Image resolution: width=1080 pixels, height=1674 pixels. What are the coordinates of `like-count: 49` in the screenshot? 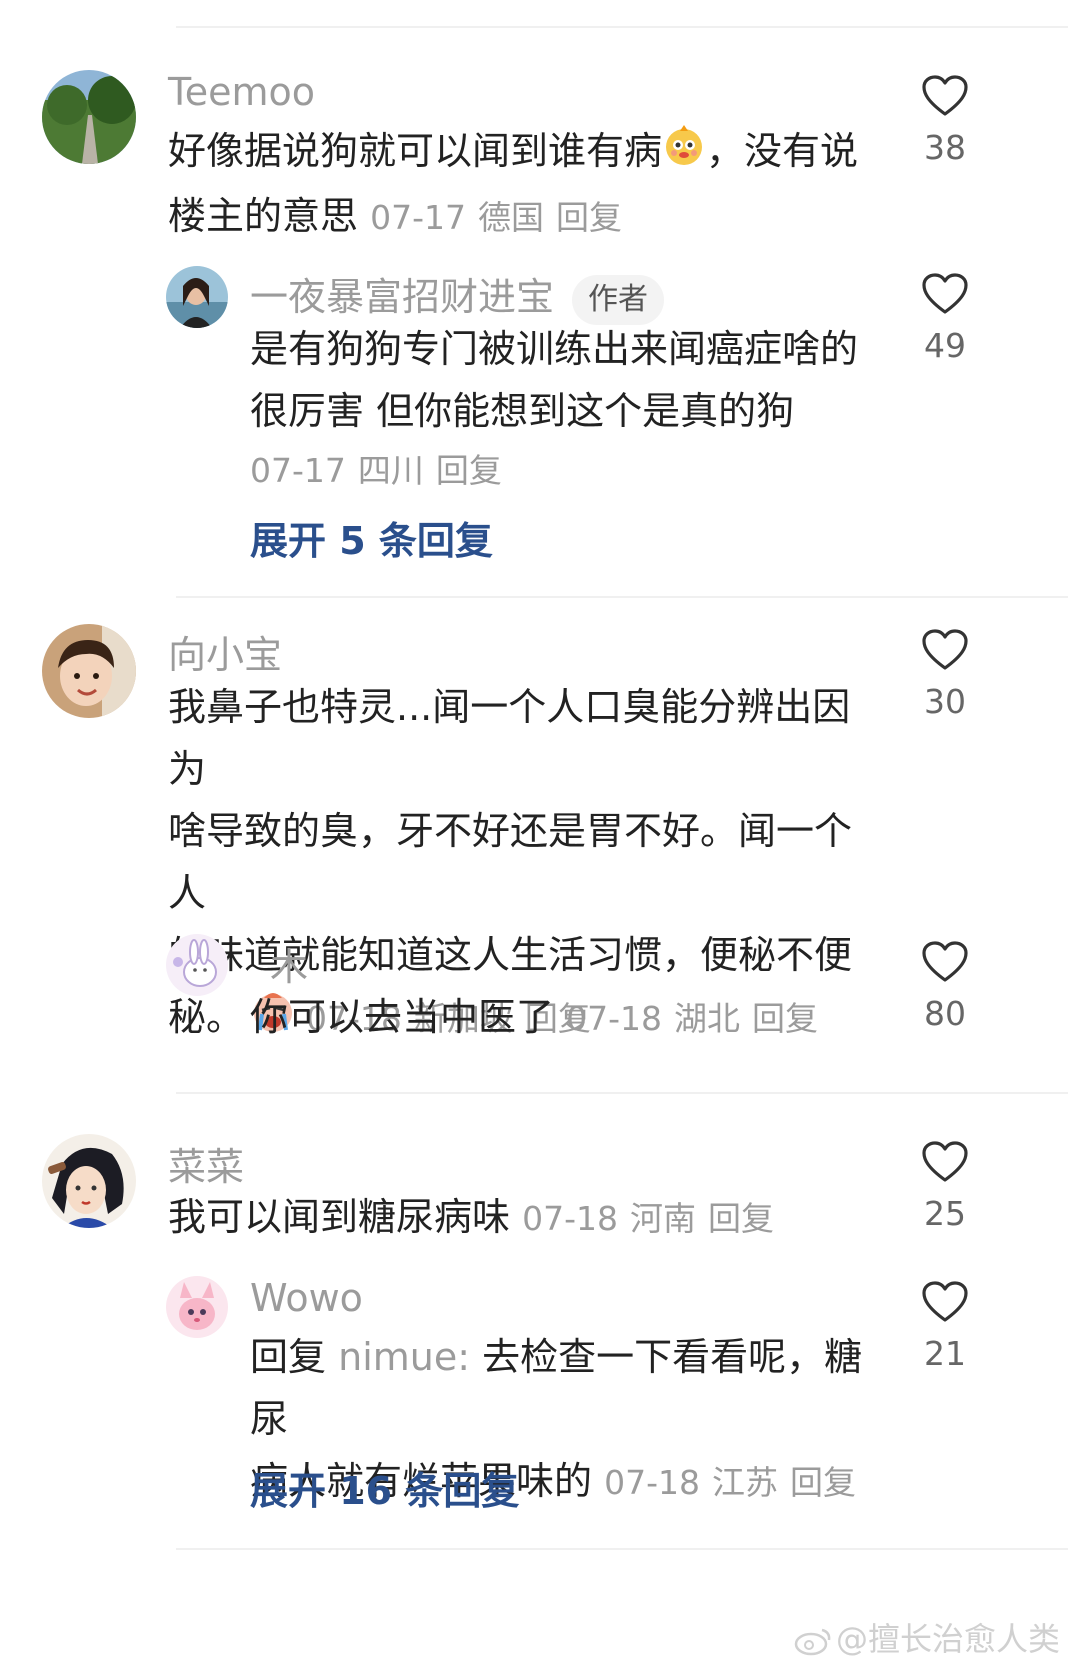 It's located at (945, 345).